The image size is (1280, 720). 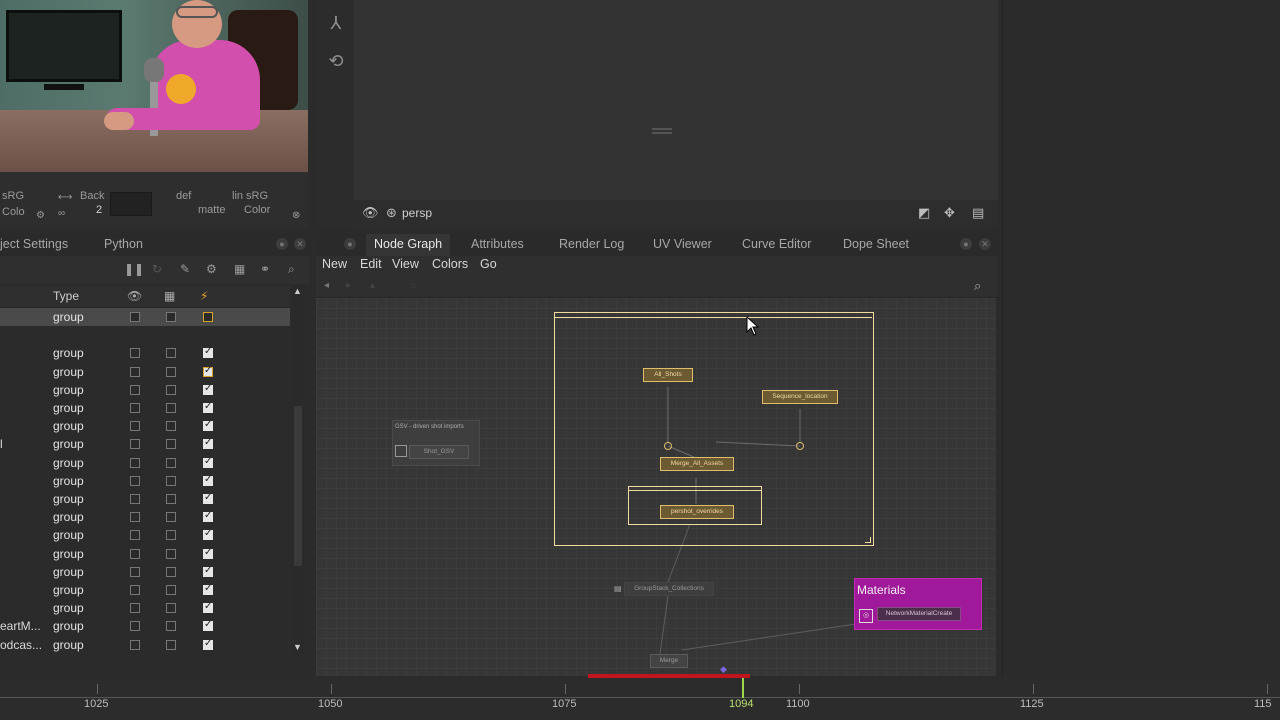 What do you see at coordinates (697, 512) in the screenshot?
I see `node-pershot-overrides: pershot_overrides` at bounding box center [697, 512].